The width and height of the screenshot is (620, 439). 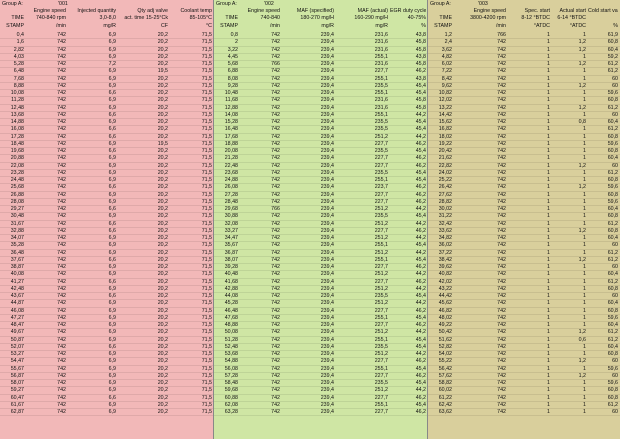 What do you see at coordinates (17, 397) in the screenshot?
I see `cell-time-stamp: 60,47` at bounding box center [17, 397].